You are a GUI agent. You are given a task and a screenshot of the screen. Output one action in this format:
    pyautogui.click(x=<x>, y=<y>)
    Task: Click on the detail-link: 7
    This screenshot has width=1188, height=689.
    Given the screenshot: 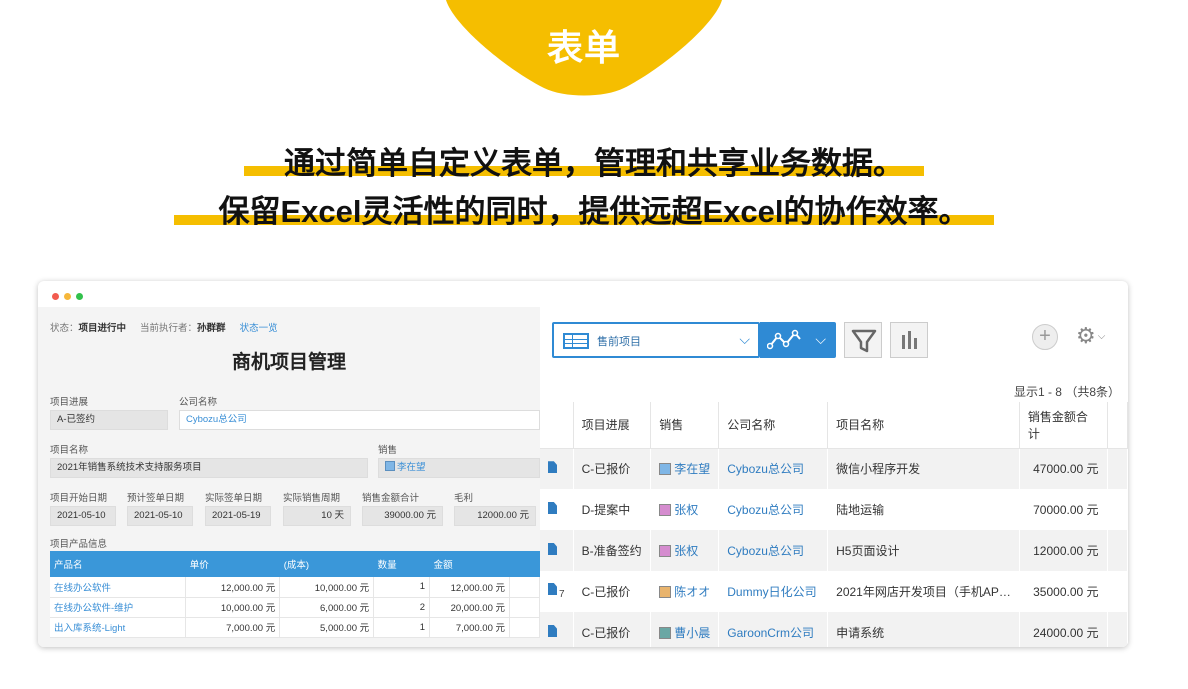 What is the action you would take?
    pyautogui.click(x=557, y=591)
    